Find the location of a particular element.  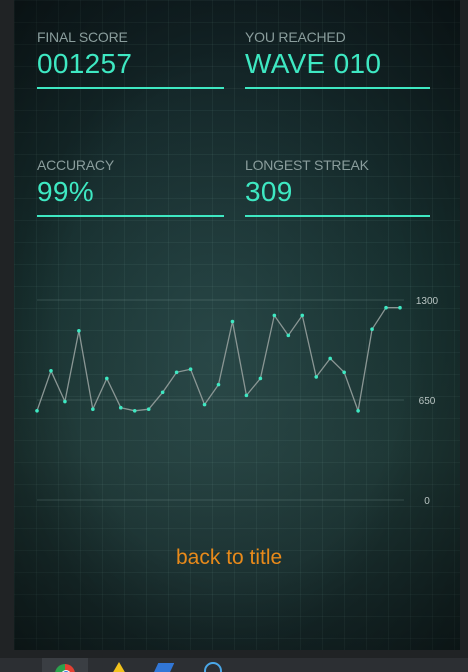

chrome-icon is located at coordinates (65, 665).